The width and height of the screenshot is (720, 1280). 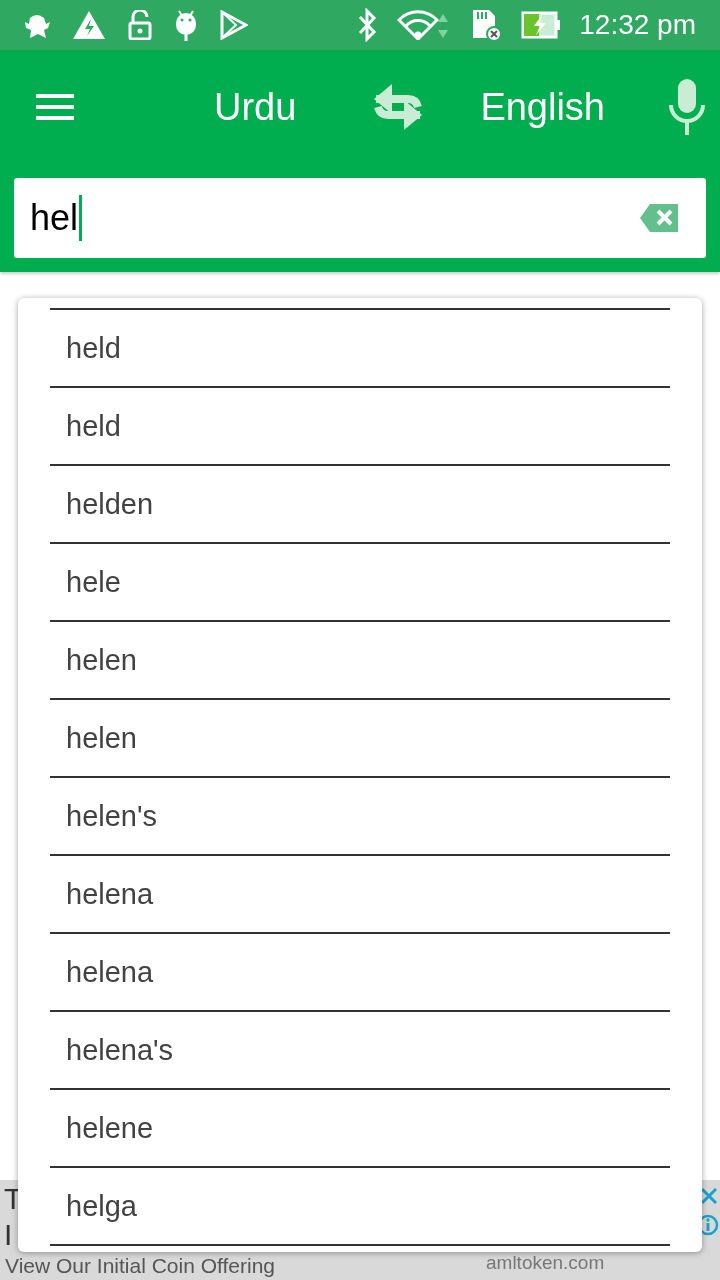 What do you see at coordinates (360, 583) in the screenshot?
I see `suggestion-item: hele` at bounding box center [360, 583].